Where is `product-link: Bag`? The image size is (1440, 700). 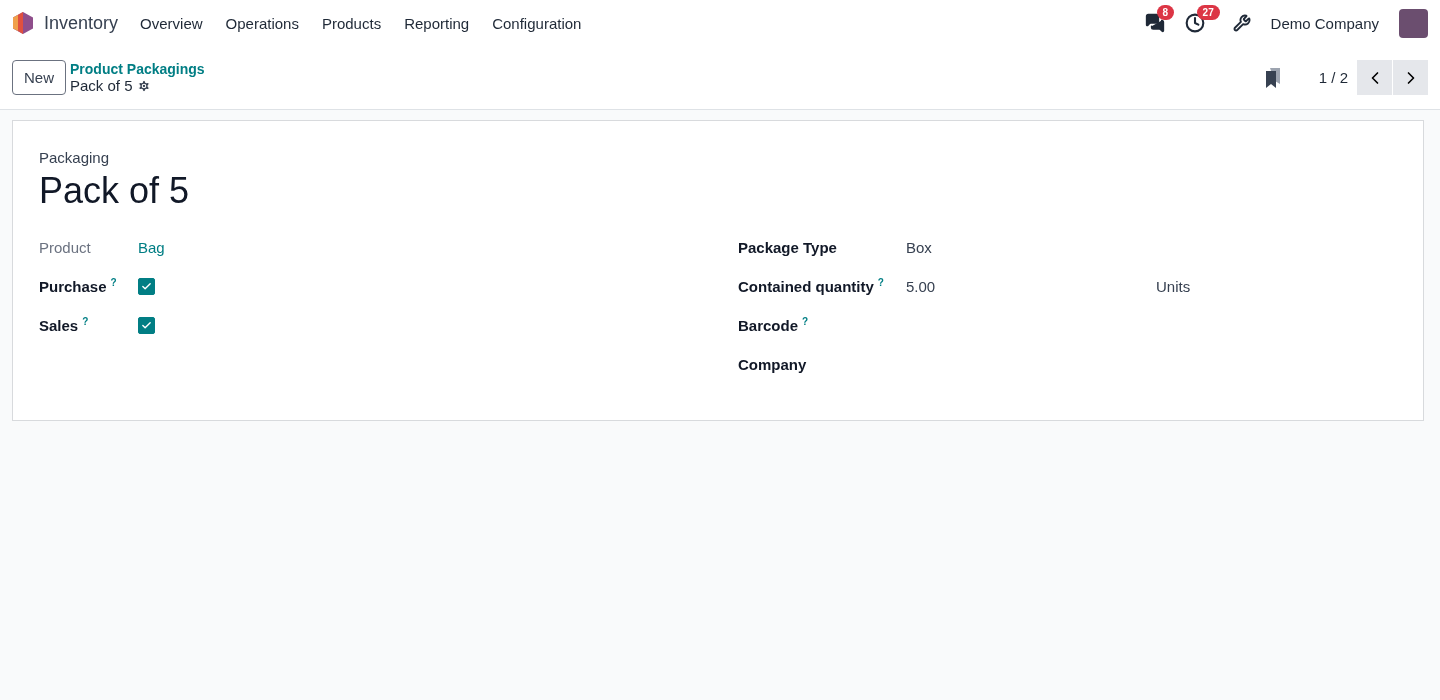 product-link: Bag is located at coordinates (151, 247).